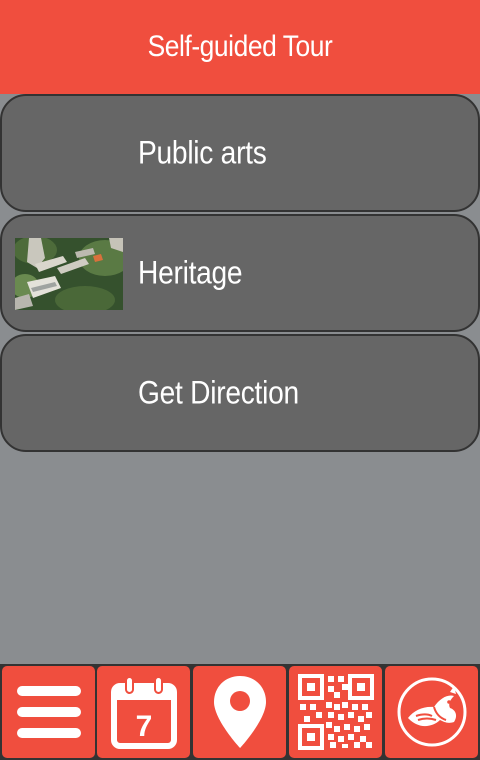  Describe the element at coordinates (69, 274) in the screenshot. I see `heritage-thumbnail-image` at that location.